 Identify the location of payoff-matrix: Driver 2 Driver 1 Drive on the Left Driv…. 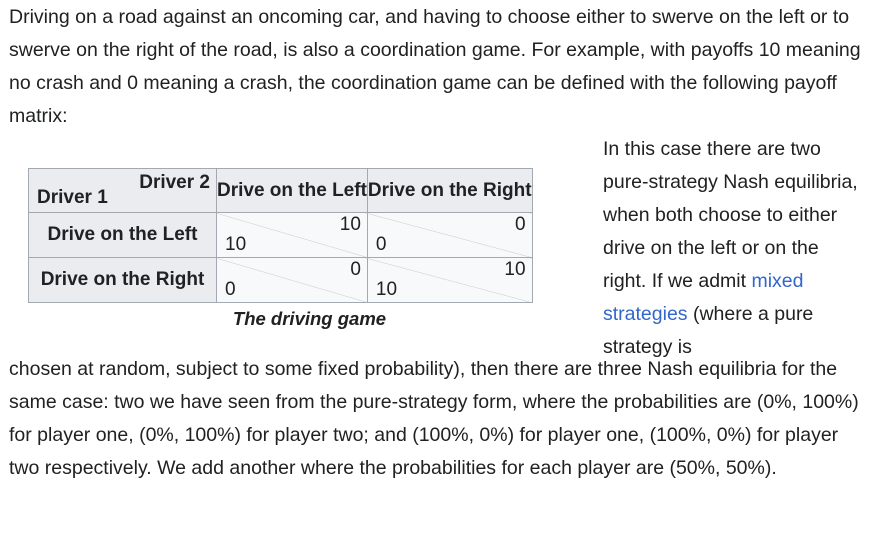
(280, 235).